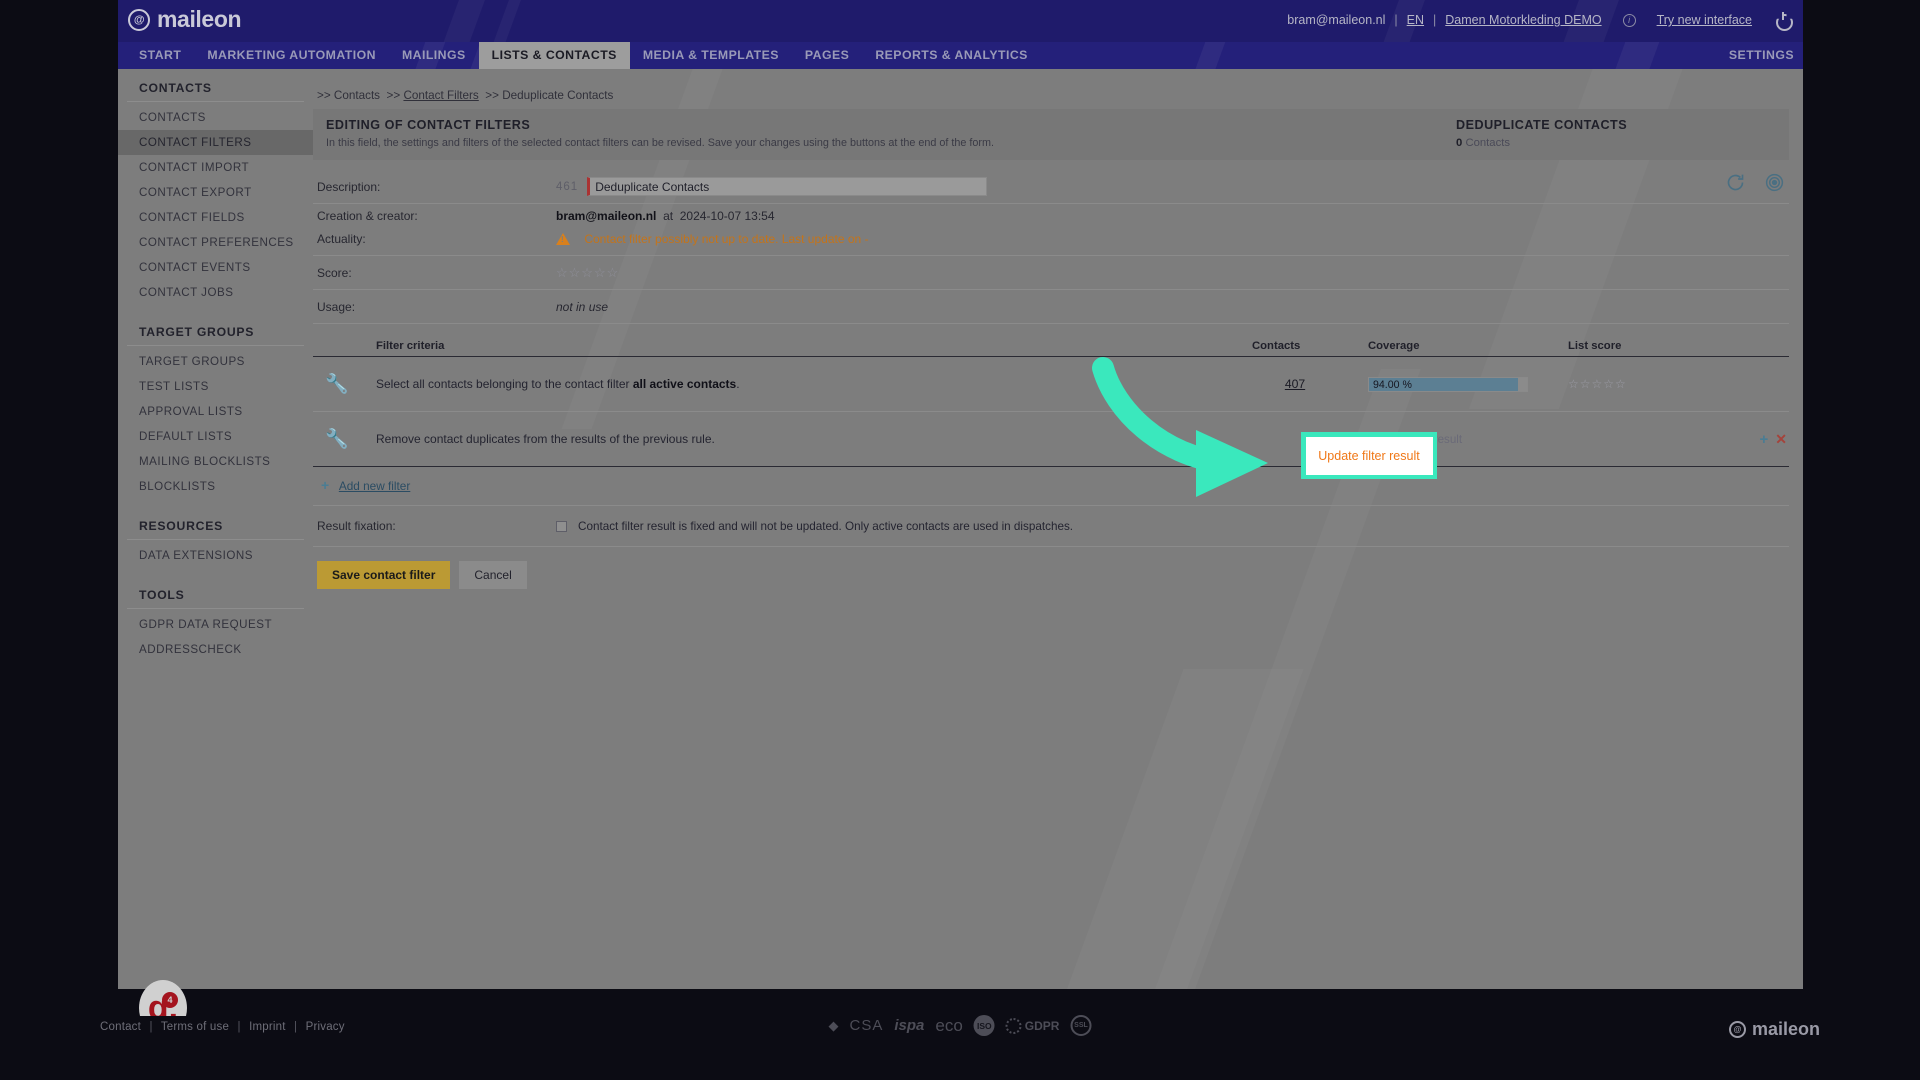 The image size is (1920, 1080). Describe the element at coordinates (1336, 20) in the screenshot. I see `user-email: bram@maileon.nl` at that location.